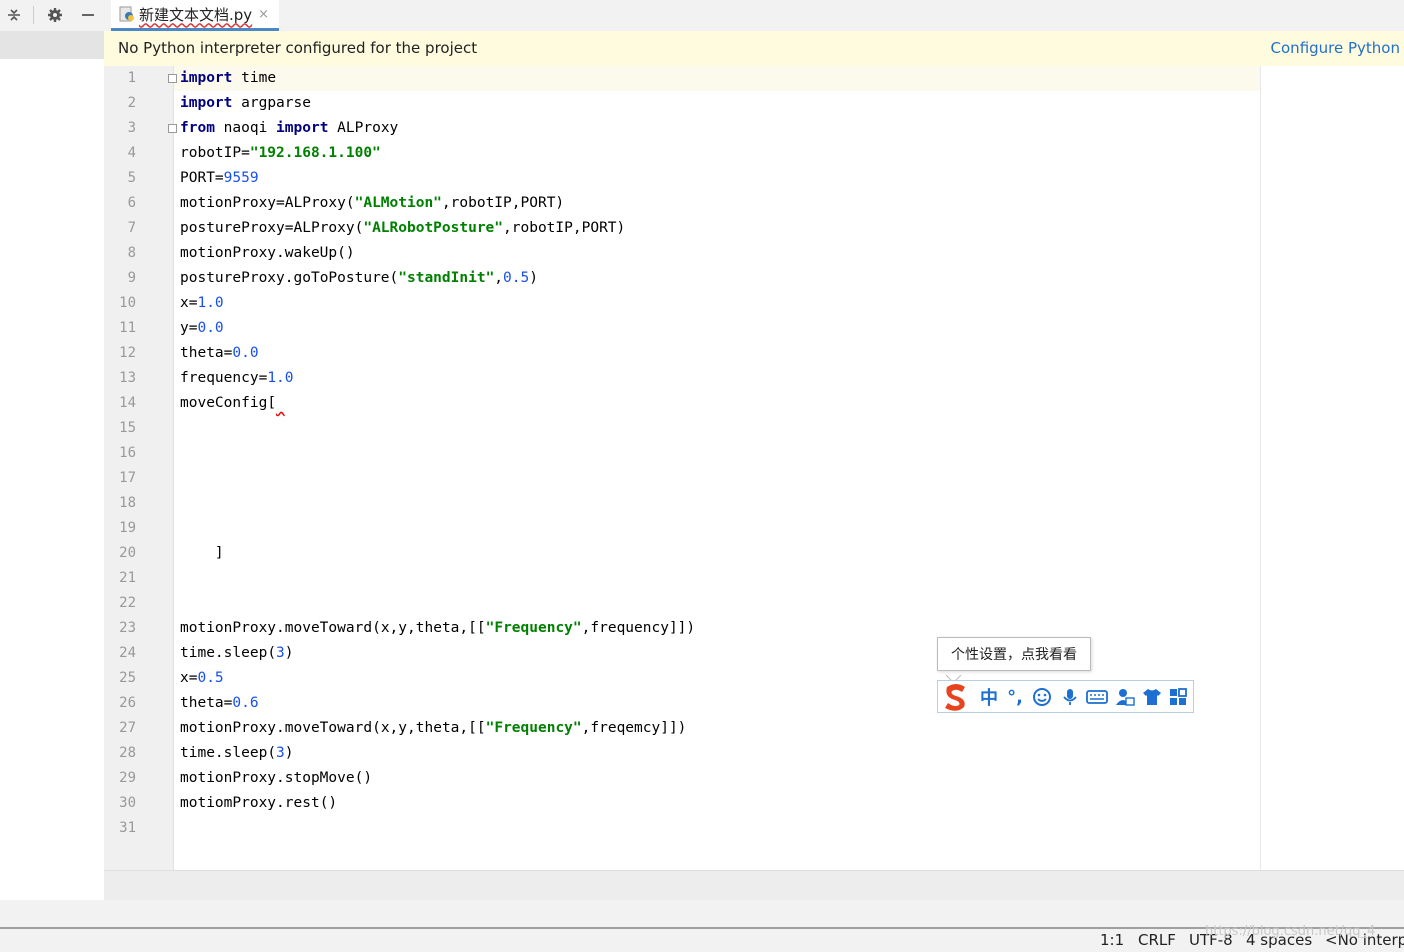 The width and height of the screenshot is (1404, 952). I want to click on code-line: y=0.0, so click(202, 328).